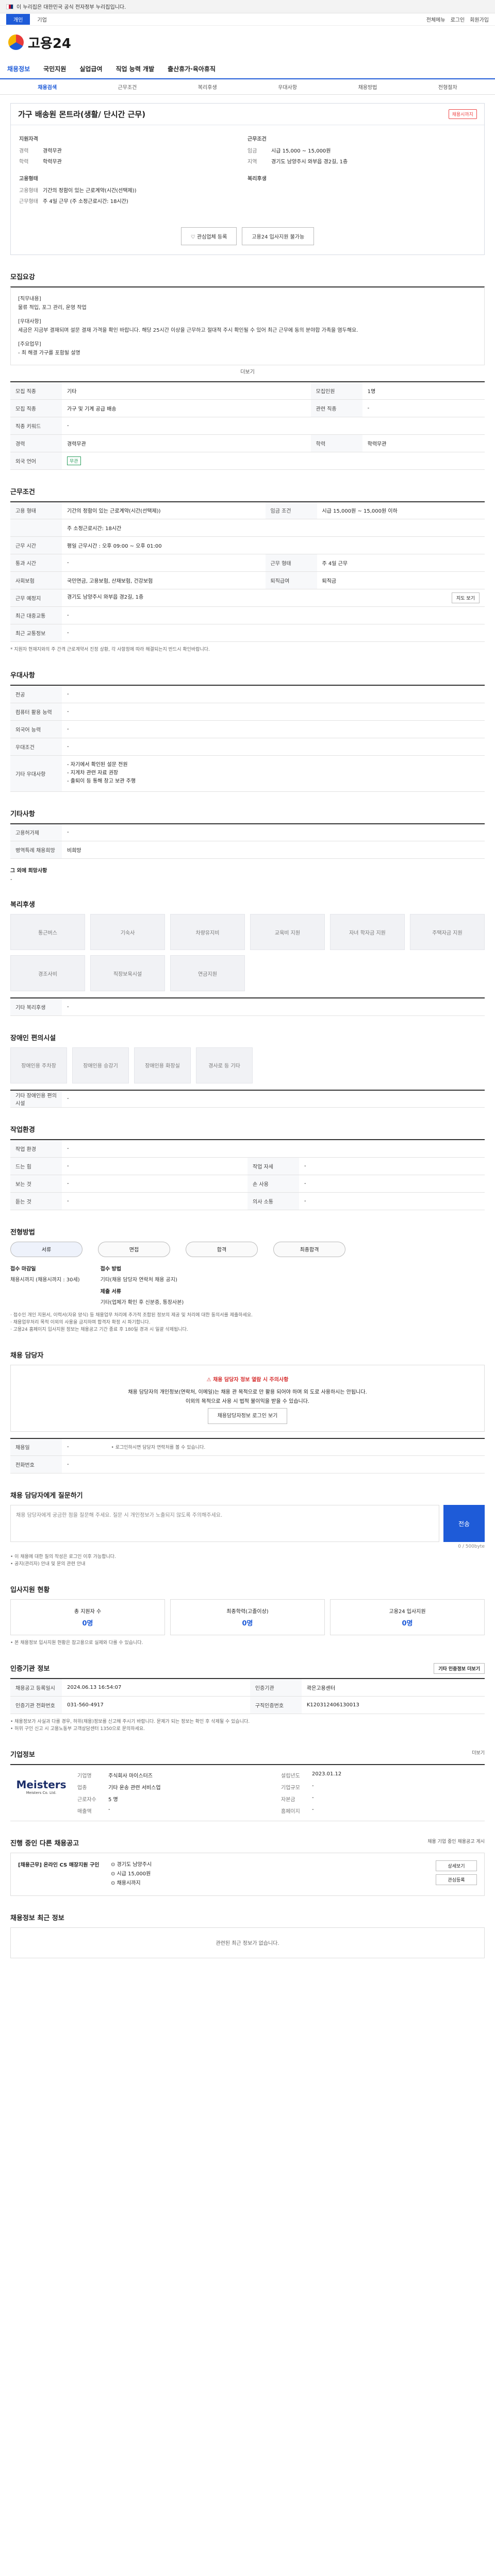 This screenshot has width=495, height=2576. I want to click on site-logo: 고용24, so click(49, 43).